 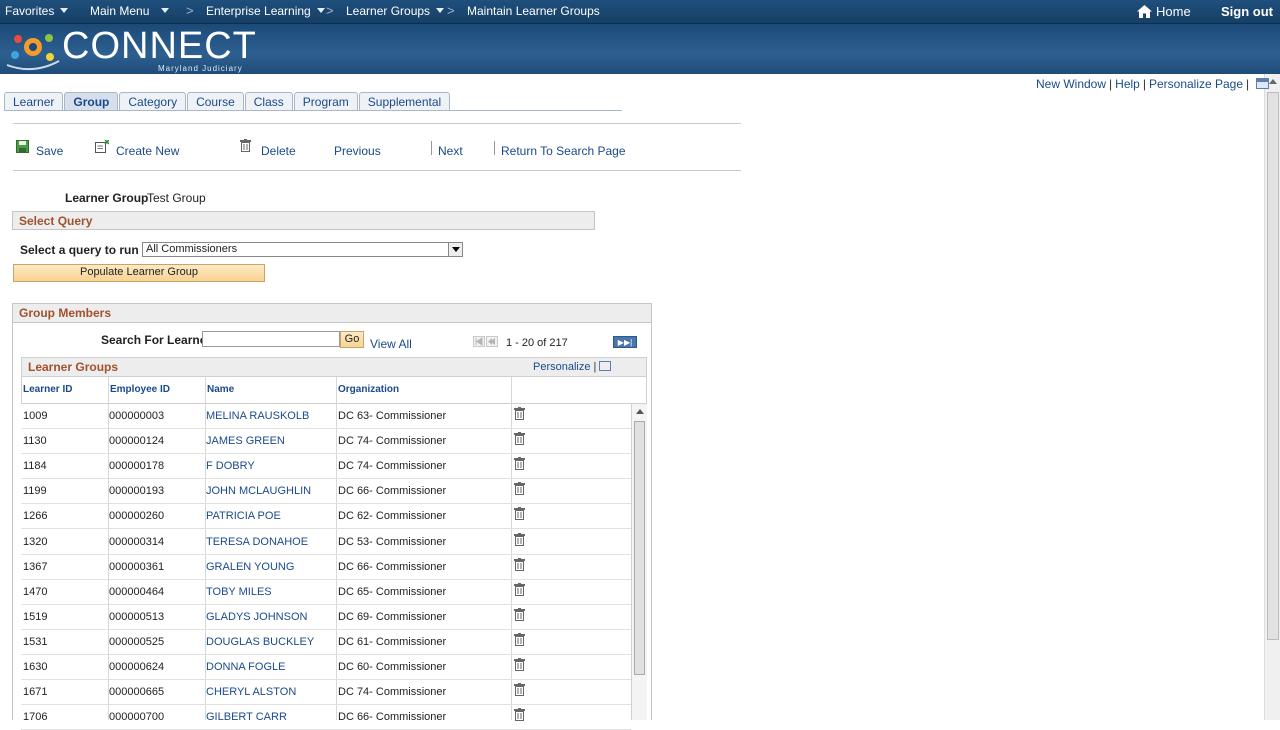 What do you see at coordinates (260, 642) in the screenshot?
I see `learner-name-link: DOUGLAS BUCKLEY` at bounding box center [260, 642].